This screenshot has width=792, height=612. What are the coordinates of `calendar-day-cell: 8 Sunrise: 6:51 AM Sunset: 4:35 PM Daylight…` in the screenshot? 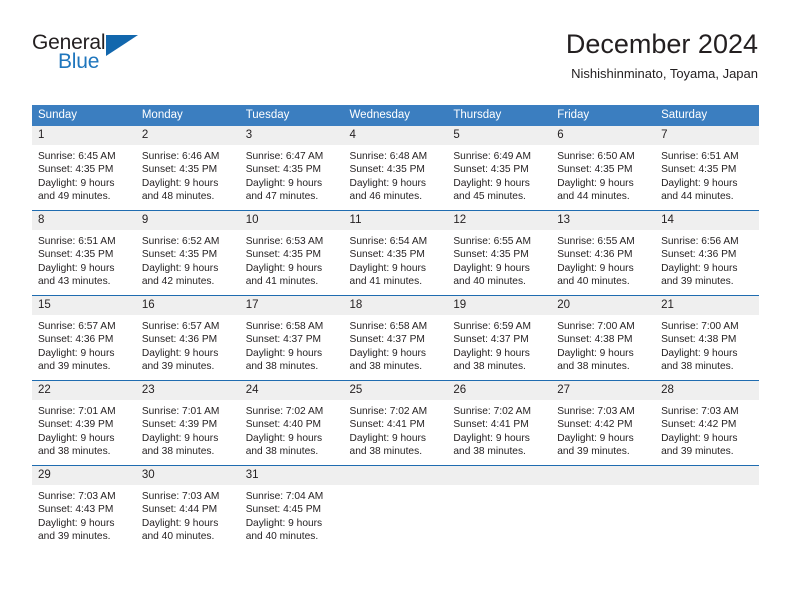 It's located at (84, 253).